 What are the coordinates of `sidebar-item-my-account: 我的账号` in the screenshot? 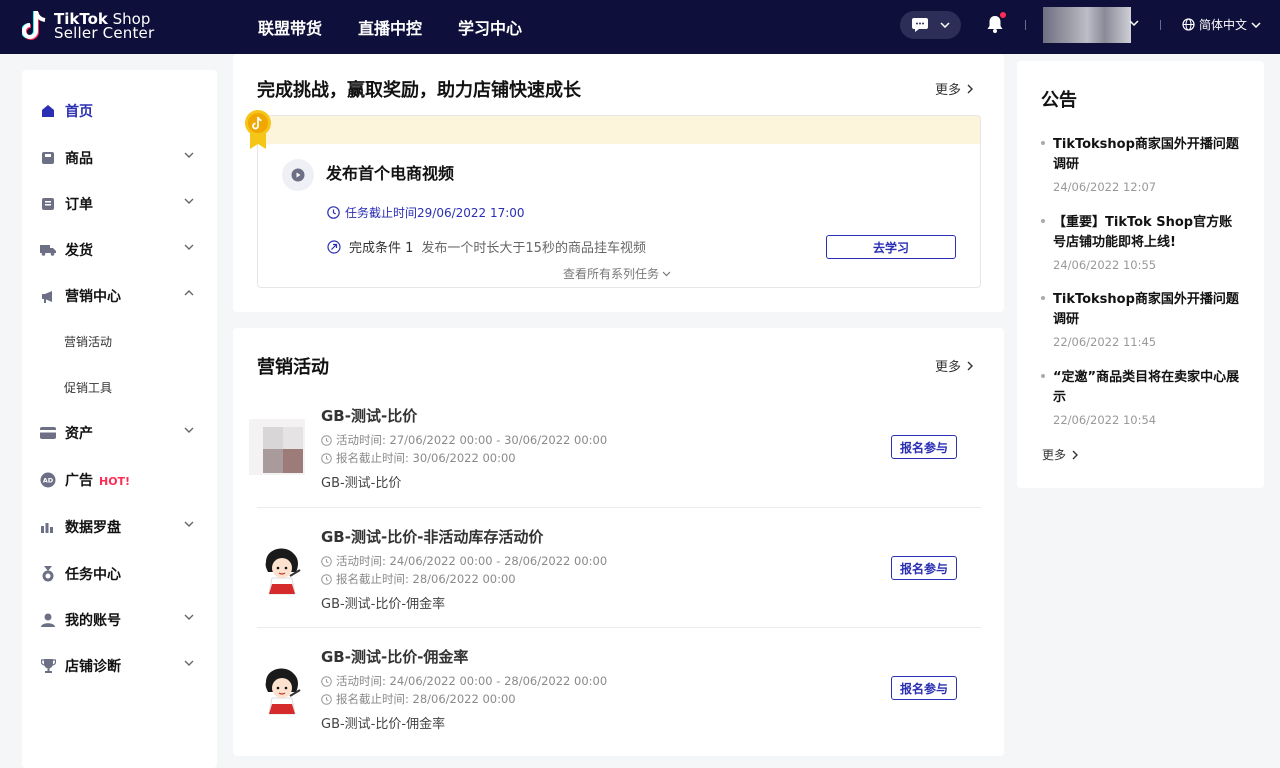 It's located at (119, 620).